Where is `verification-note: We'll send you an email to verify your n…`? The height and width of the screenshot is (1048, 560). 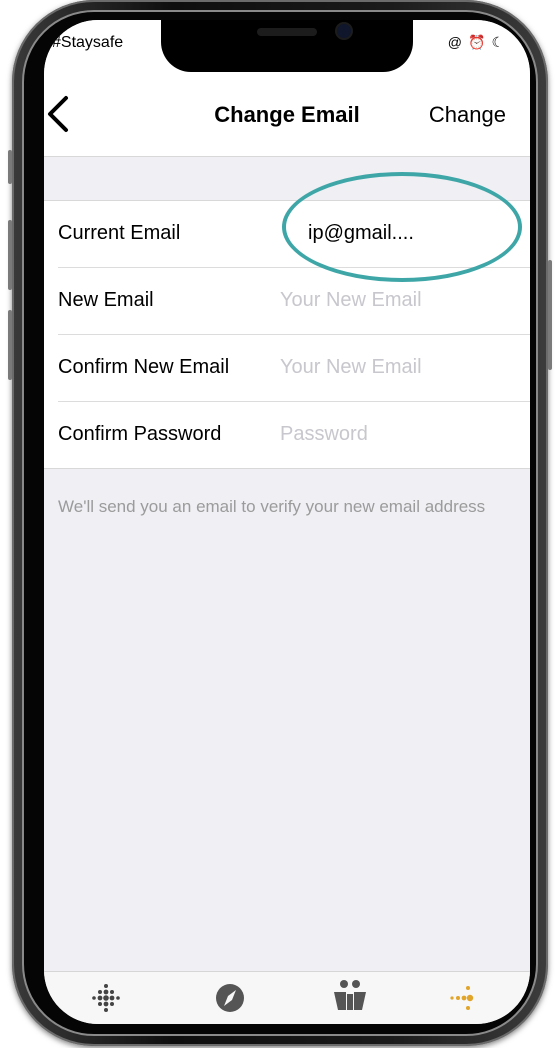
verification-note: We'll send you an email to verify your n… is located at coordinates (272, 506).